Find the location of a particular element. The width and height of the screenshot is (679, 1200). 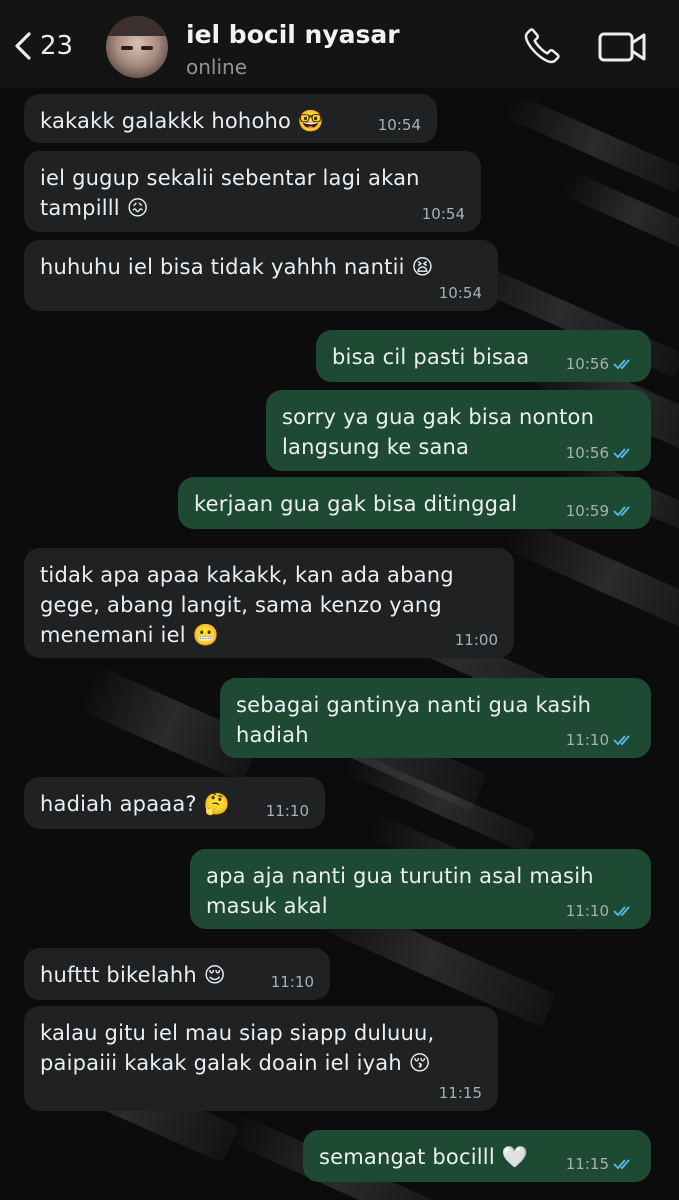

message-bubble-incoming: hufttt bikelahh 😌 11:10 is located at coordinates (177, 974).